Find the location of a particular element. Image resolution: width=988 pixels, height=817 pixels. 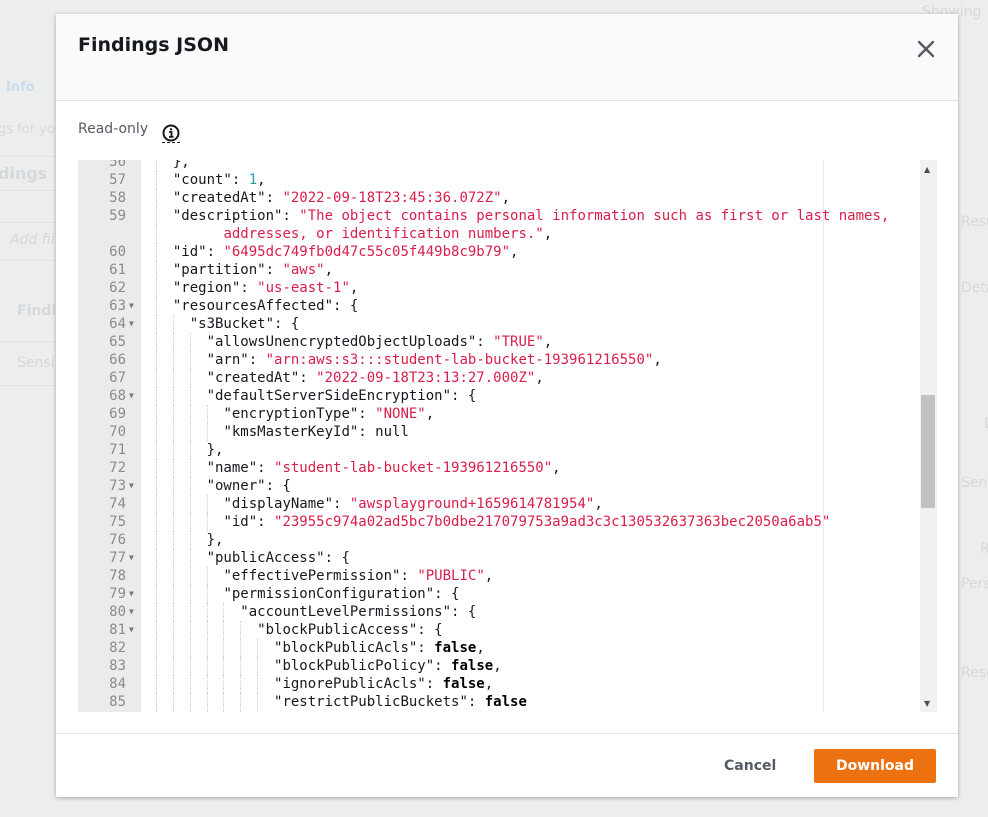

json-key: "id": is located at coordinates (198, 252).